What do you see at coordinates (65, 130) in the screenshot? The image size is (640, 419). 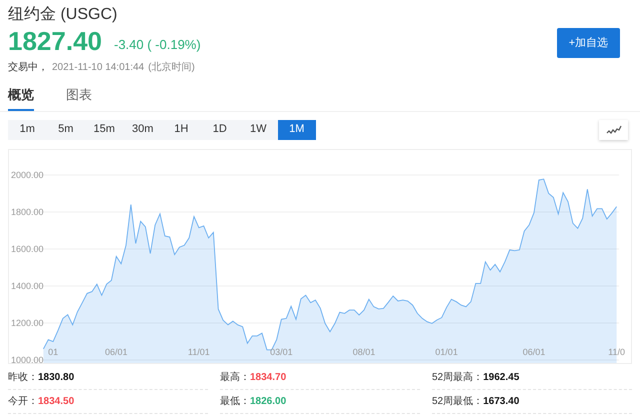 I see `period-tab: 5m` at bounding box center [65, 130].